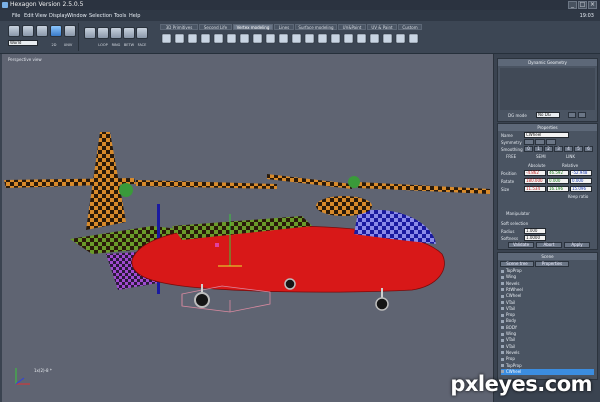 This screenshot has height=402, width=600. Describe the element at coordinates (284, 27) in the screenshot. I see `tab-lines: Lines` at that location.